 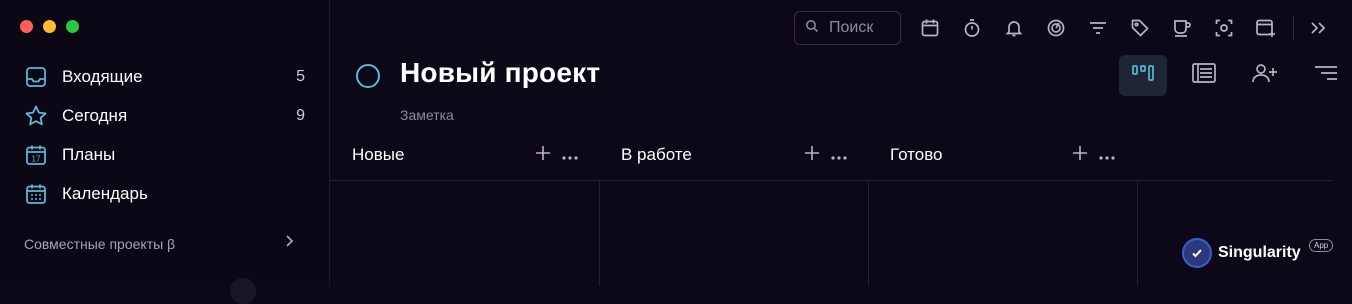 I want to click on shared-projects-section: Совместные проекты β, so click(x=159, y=243).